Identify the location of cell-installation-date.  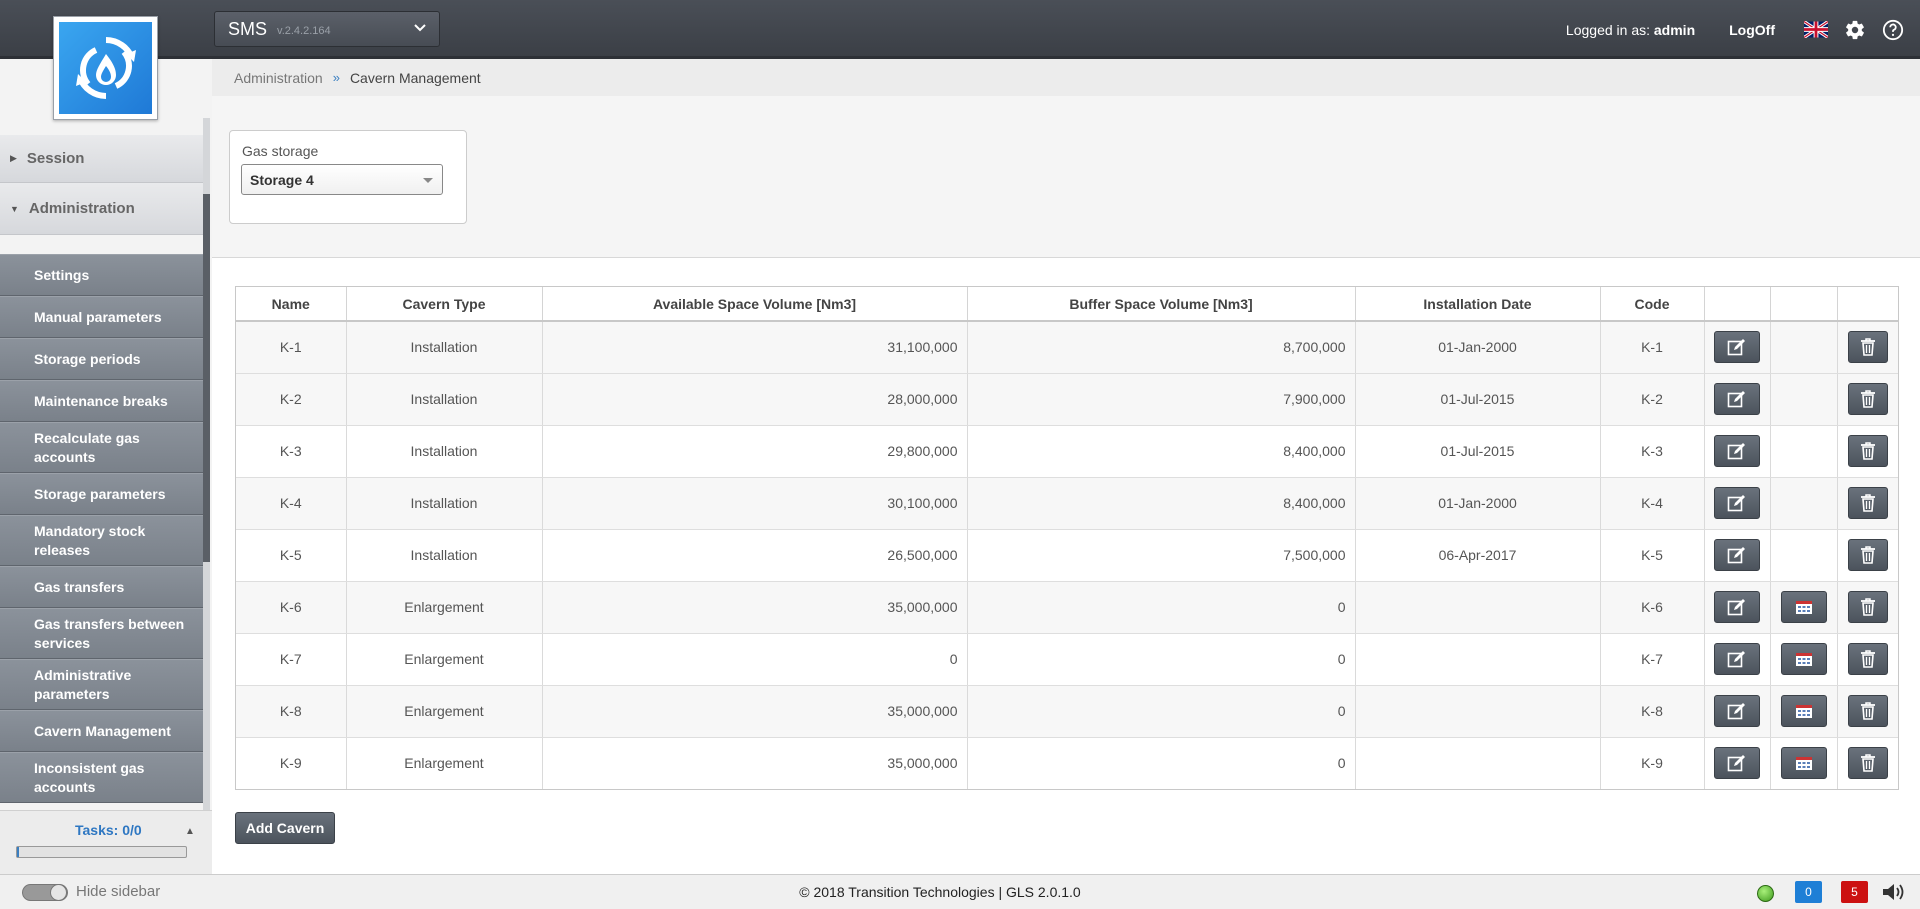
(1478, 711).